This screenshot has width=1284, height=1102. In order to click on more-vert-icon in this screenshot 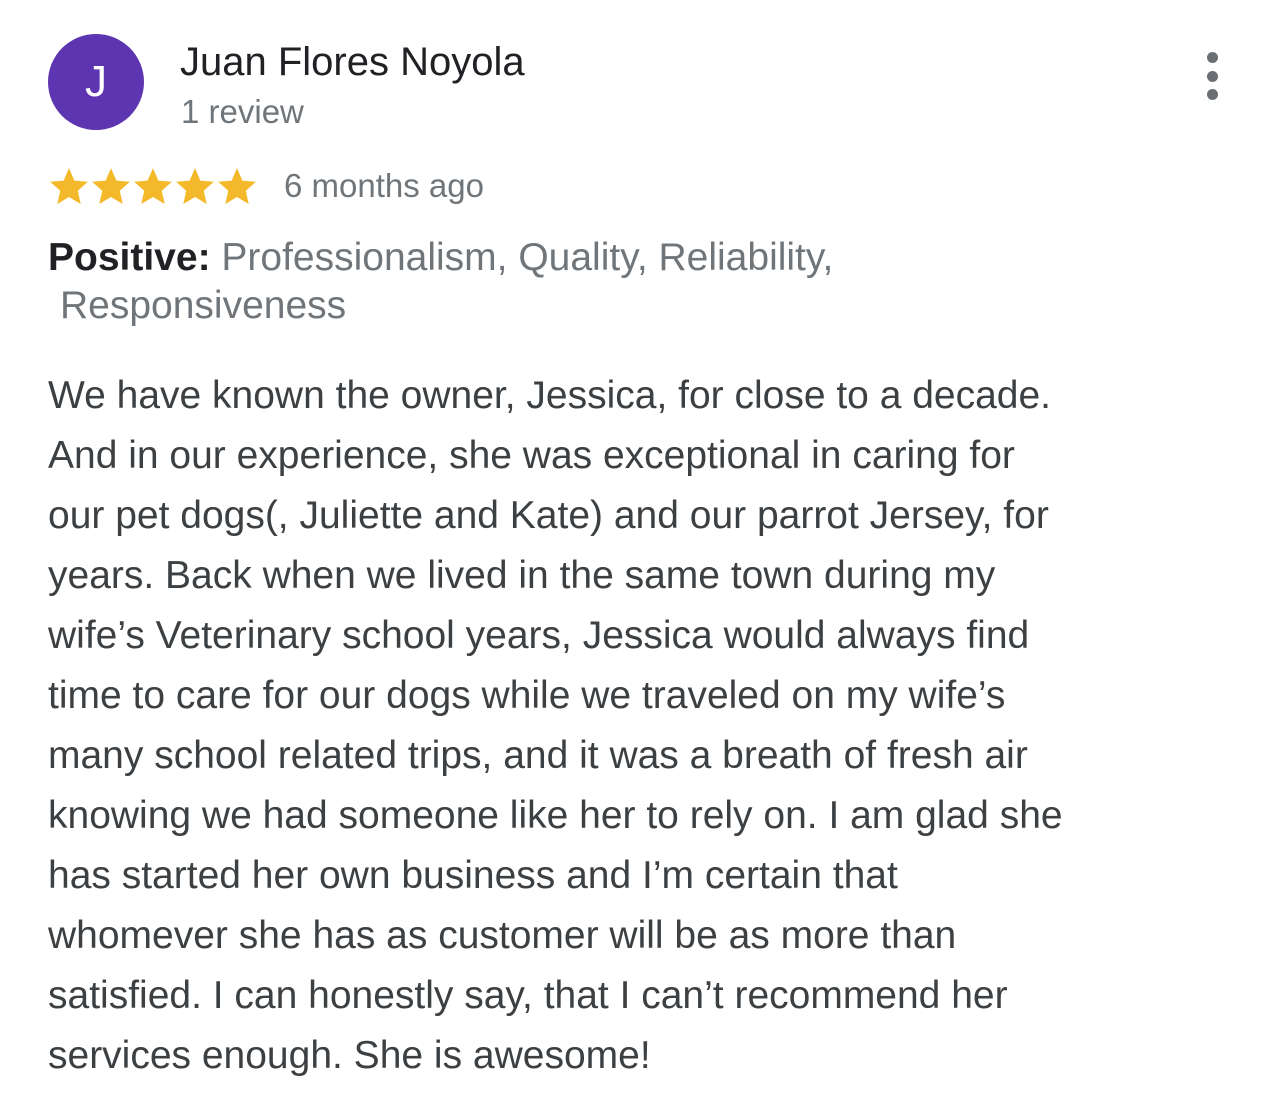, I will do `click(1212, 57)`.